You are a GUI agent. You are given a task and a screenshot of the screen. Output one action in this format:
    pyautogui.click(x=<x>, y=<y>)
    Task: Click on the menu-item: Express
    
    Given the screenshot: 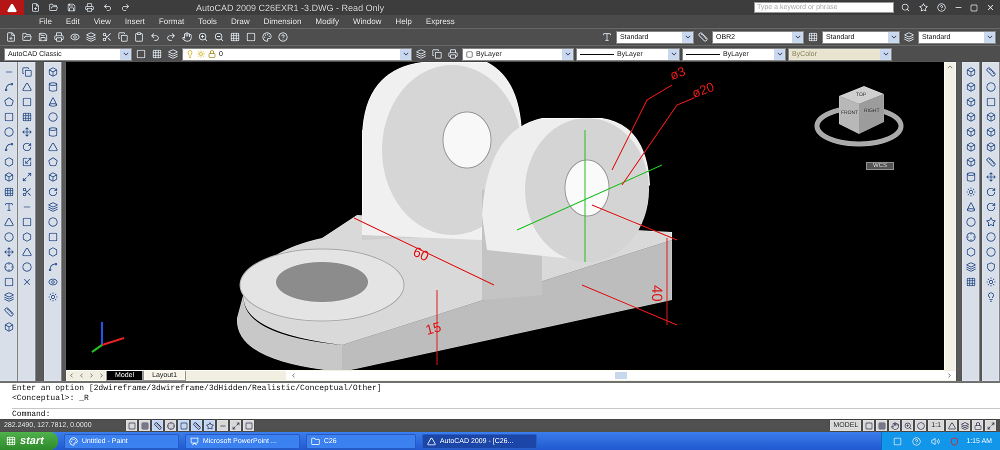 What is the action you would take?
    pyautogui.click(x=440, y=21)
    